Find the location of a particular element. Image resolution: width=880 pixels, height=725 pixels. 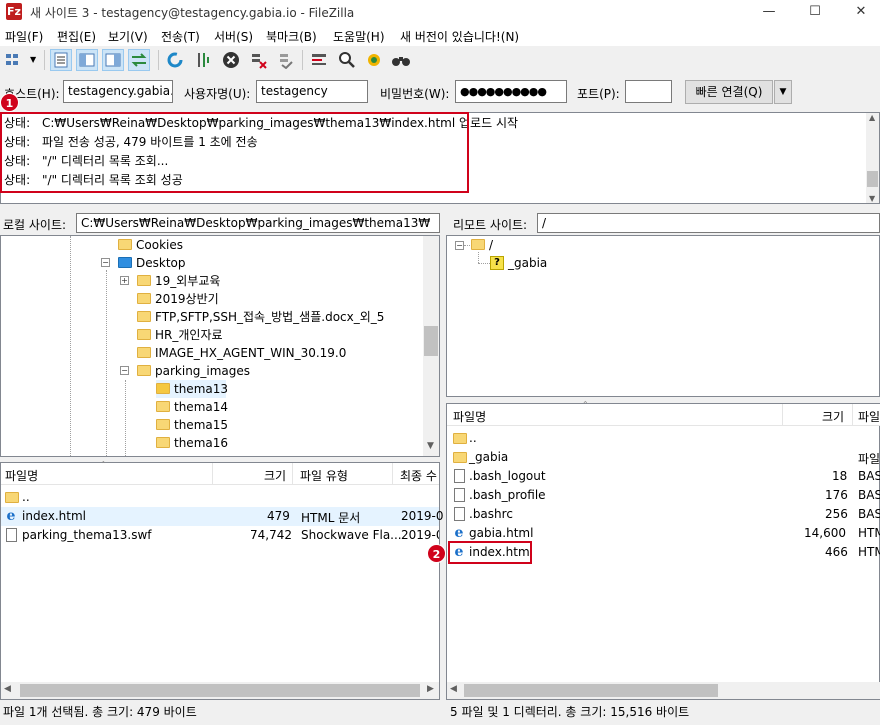

binoculars-icon is located at coordinates (401, 60).